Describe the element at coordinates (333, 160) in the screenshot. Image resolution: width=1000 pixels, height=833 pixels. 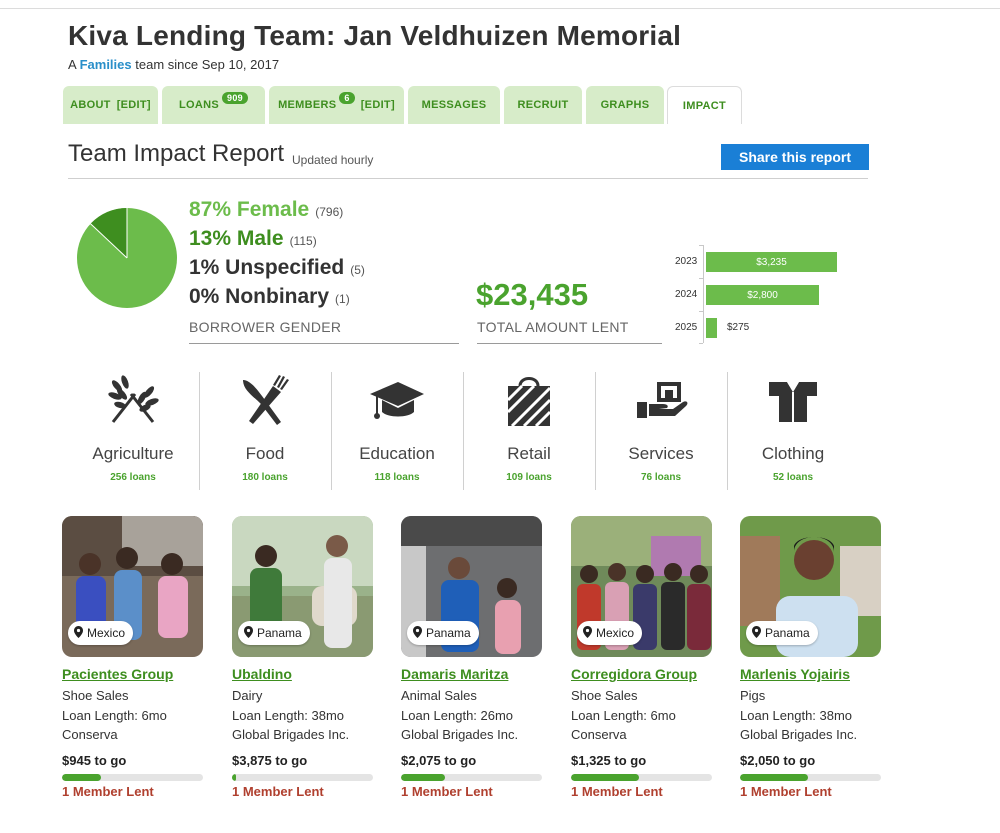
I see `report-updated-note: Updated hourly` at that location.